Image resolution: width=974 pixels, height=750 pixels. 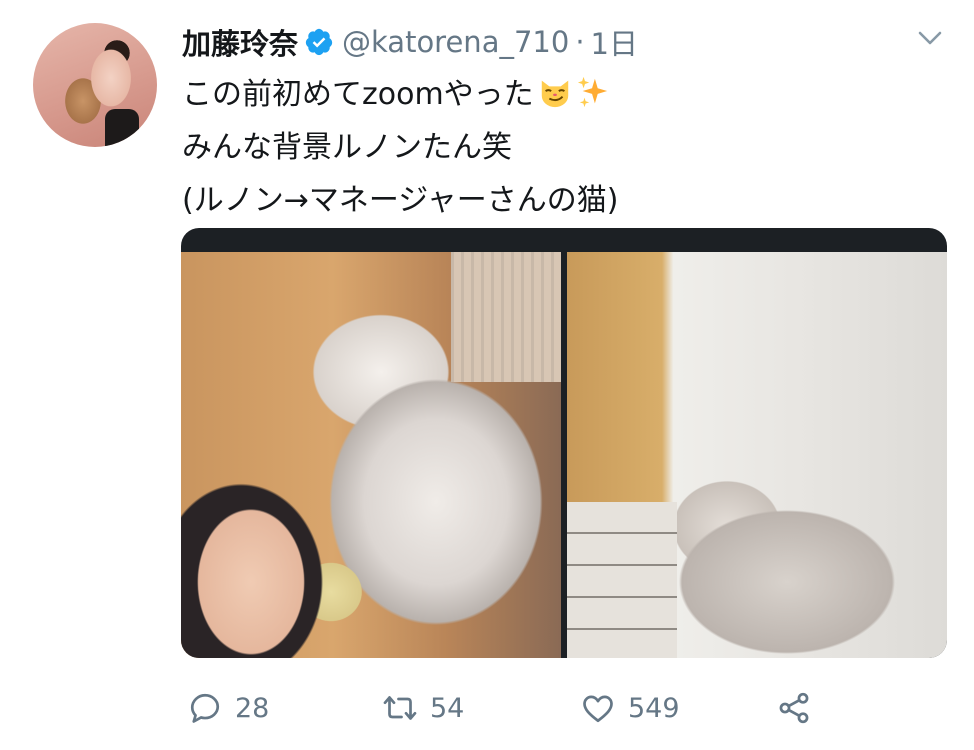 I want to click on tweet-line-1-text: この前初めてzoomやった, so click(x=358, y=94).